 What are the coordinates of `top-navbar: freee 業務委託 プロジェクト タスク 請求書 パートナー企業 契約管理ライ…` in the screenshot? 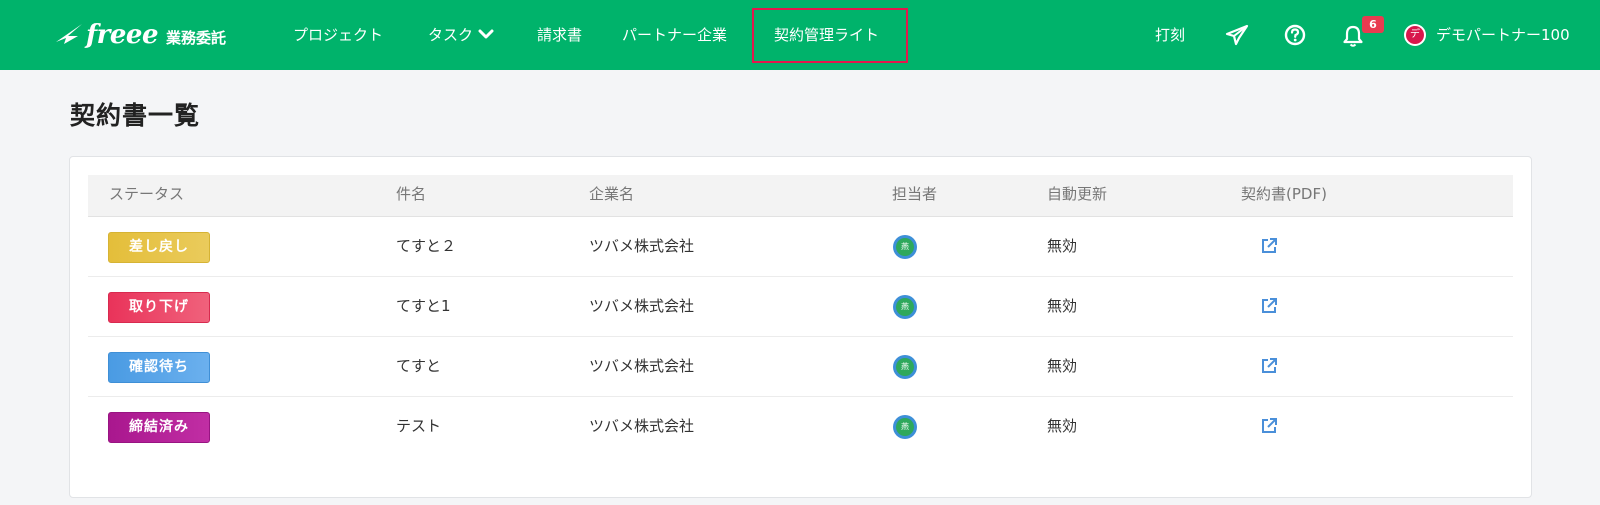 It's located at (800, 35).